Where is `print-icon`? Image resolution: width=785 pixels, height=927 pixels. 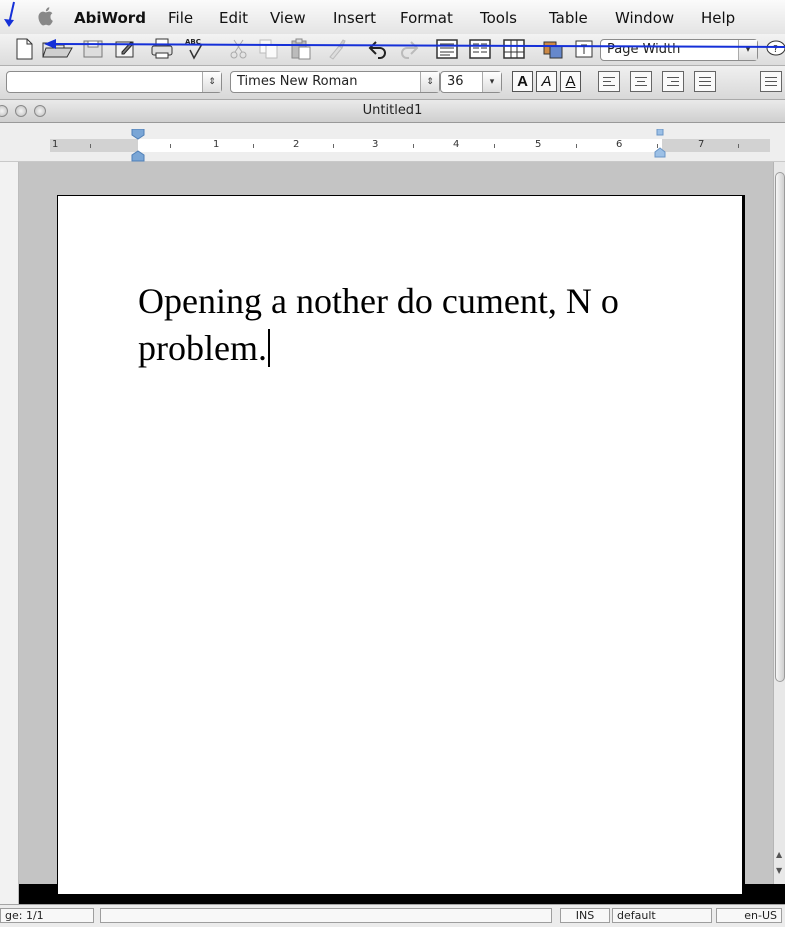 print-icon is located at coordinates (162, 49).